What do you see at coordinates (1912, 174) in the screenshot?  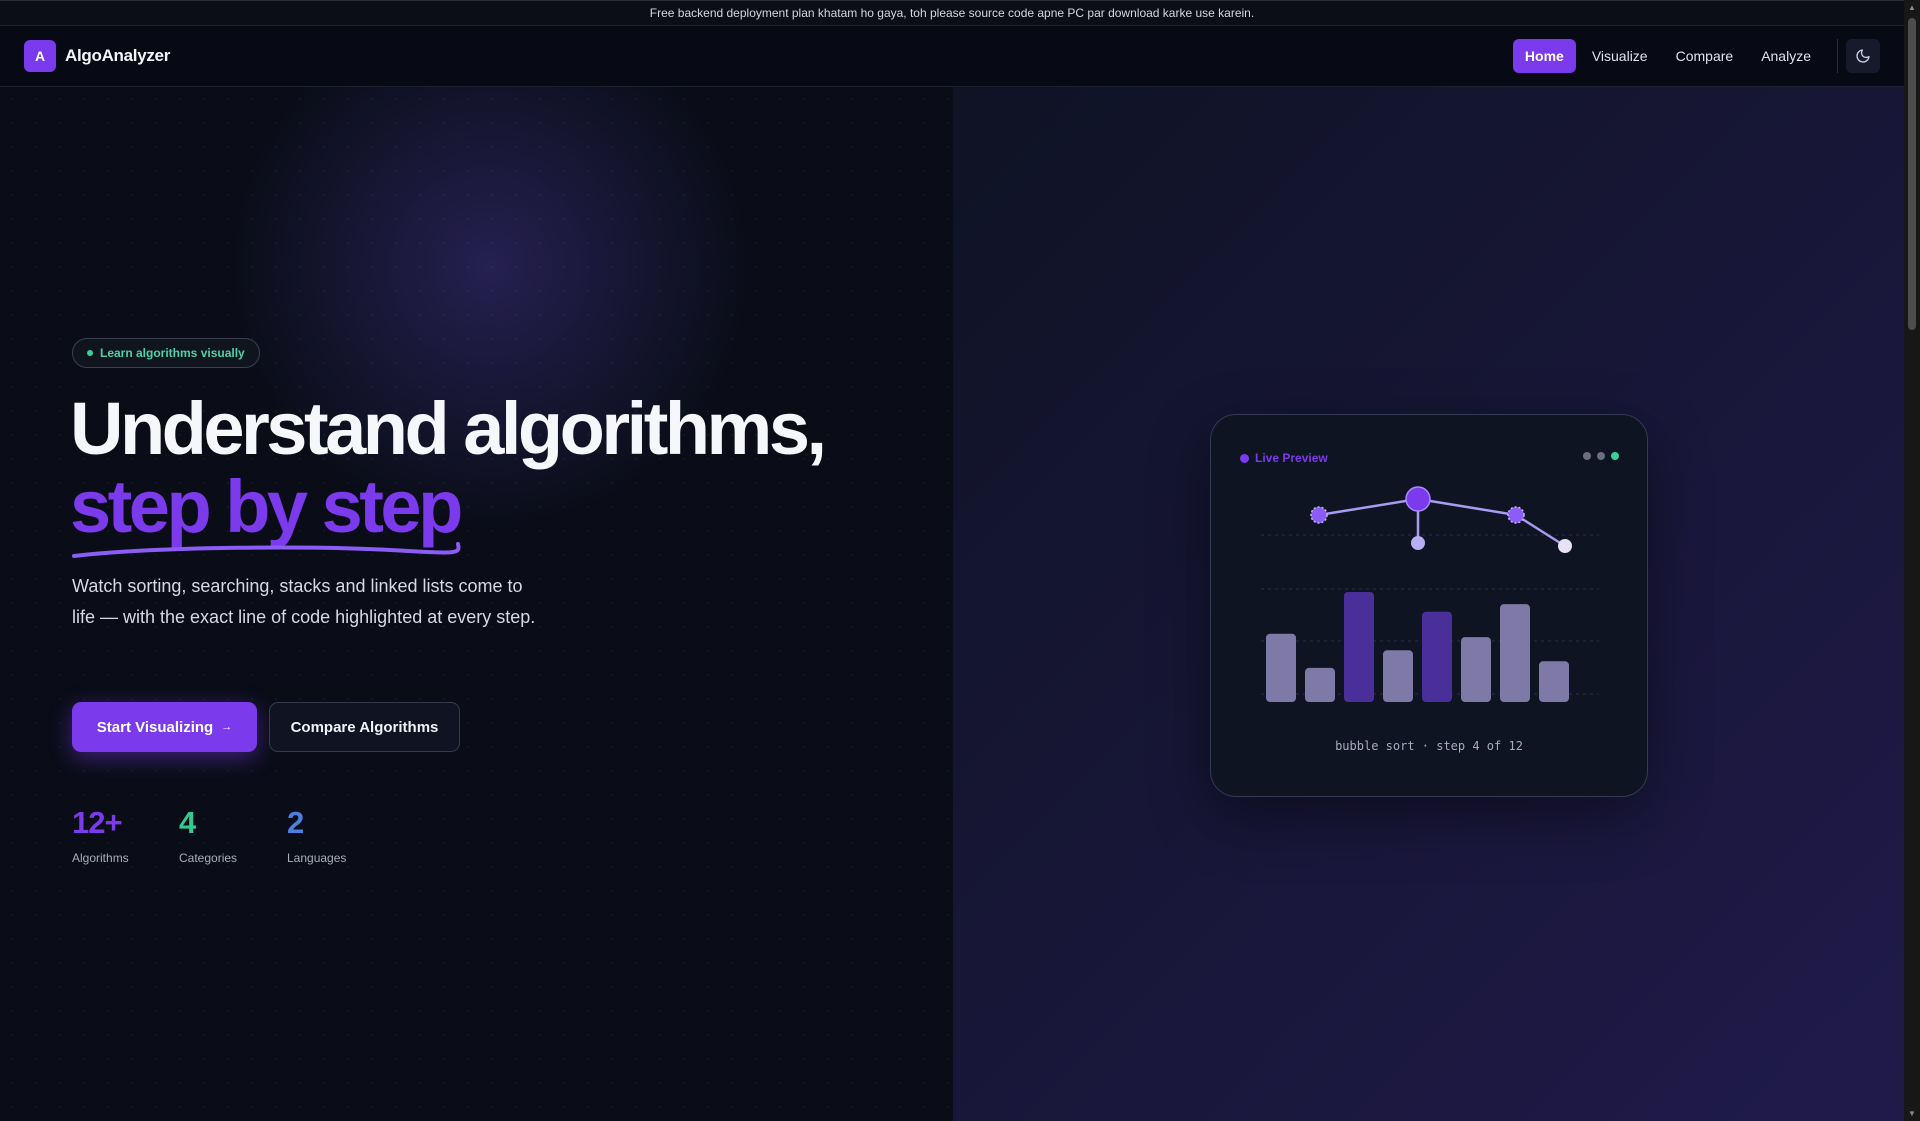 I see `scrollbar-thumb` at bounding box center [1912, 174].